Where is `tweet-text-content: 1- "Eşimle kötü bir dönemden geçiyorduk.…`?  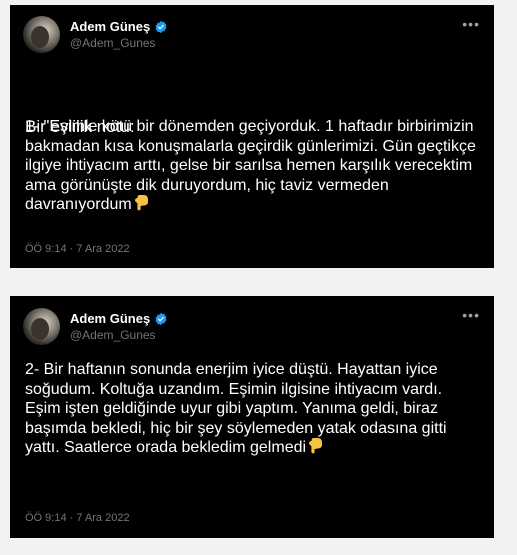 tweet-text-content: 1- "Eşimle kötü bir dönemden geçiyorduk.… is located at coordinates (250, 165).